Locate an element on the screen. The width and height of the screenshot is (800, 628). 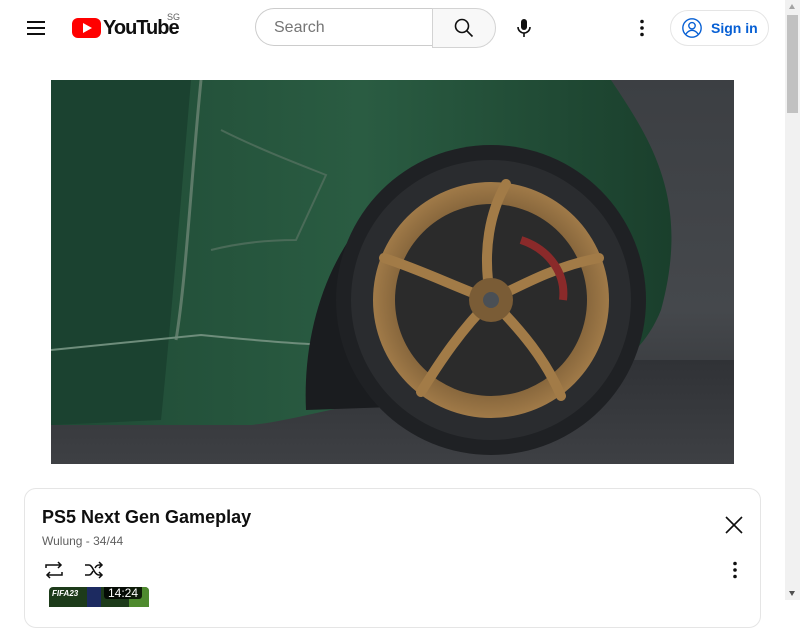
search-input is located at coordinates (349, 28).